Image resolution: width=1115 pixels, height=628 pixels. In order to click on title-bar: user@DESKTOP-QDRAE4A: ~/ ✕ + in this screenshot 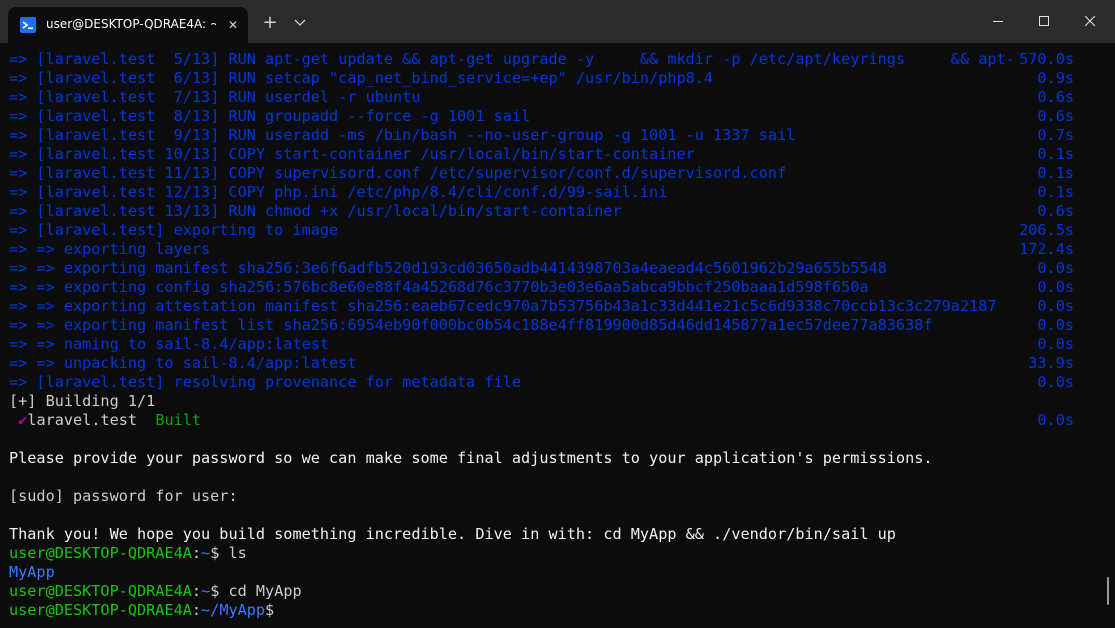, I will do `click(557, 21)`.